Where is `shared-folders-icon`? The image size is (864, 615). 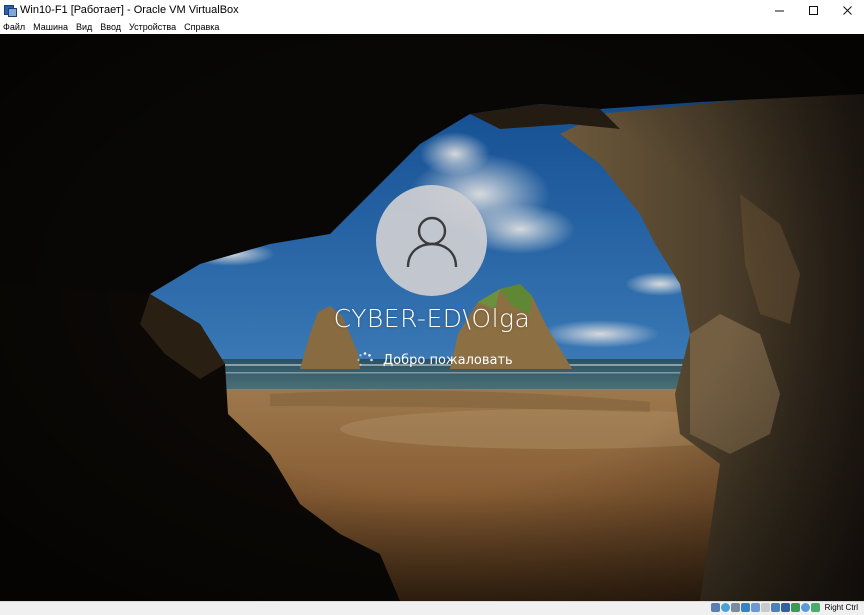
shared-folders-icon is located at coordinates (765, 607).